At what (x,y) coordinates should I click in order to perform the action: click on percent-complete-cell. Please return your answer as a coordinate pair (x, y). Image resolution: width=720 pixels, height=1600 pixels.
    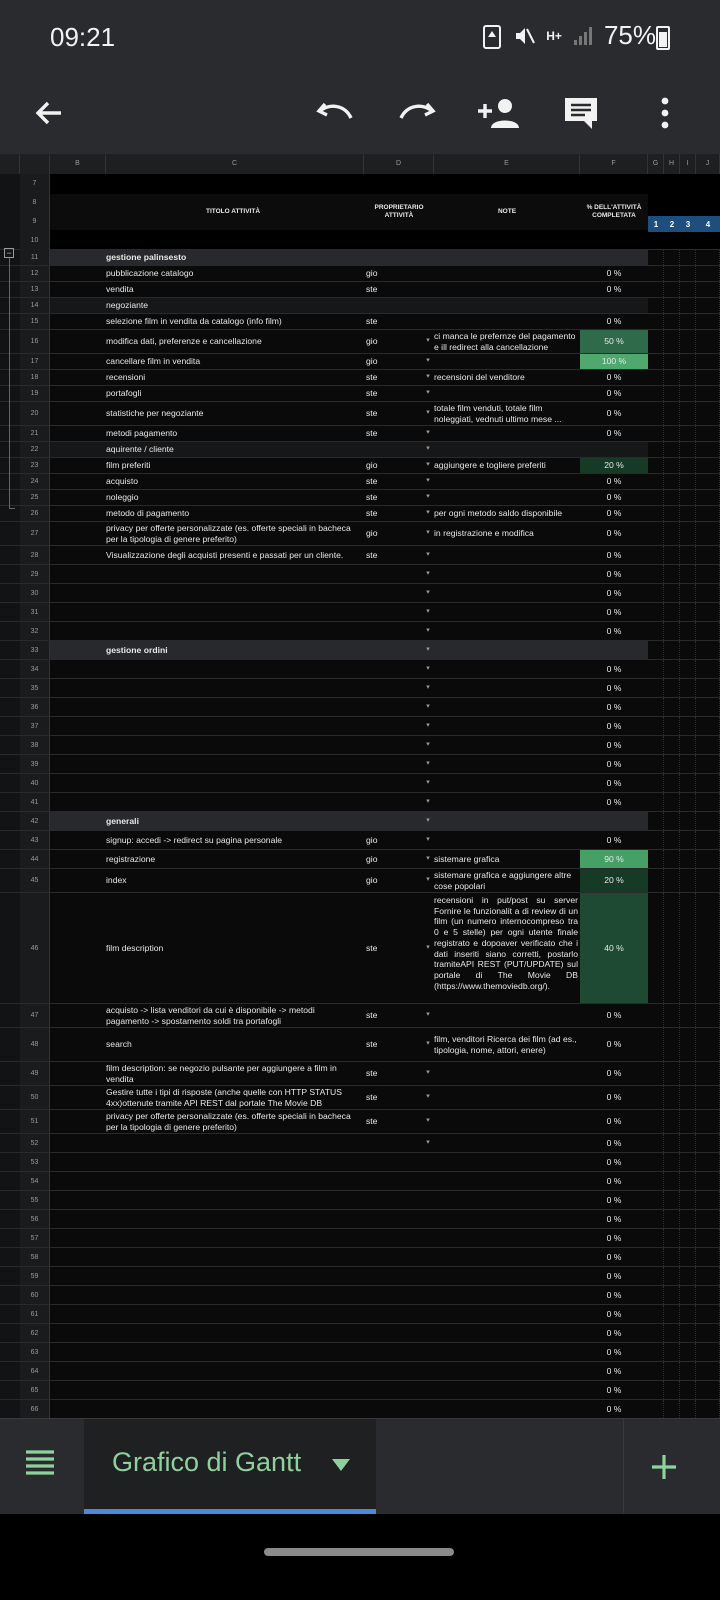
    Looking at the image, I should click on (614, 305).